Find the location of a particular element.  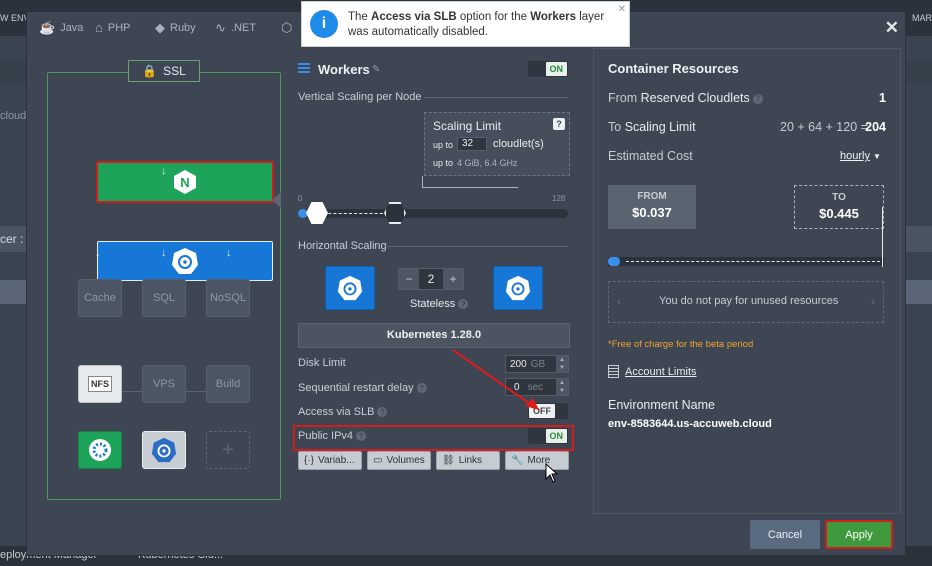

nginx-icon: N is located at coordinates (185, 182).